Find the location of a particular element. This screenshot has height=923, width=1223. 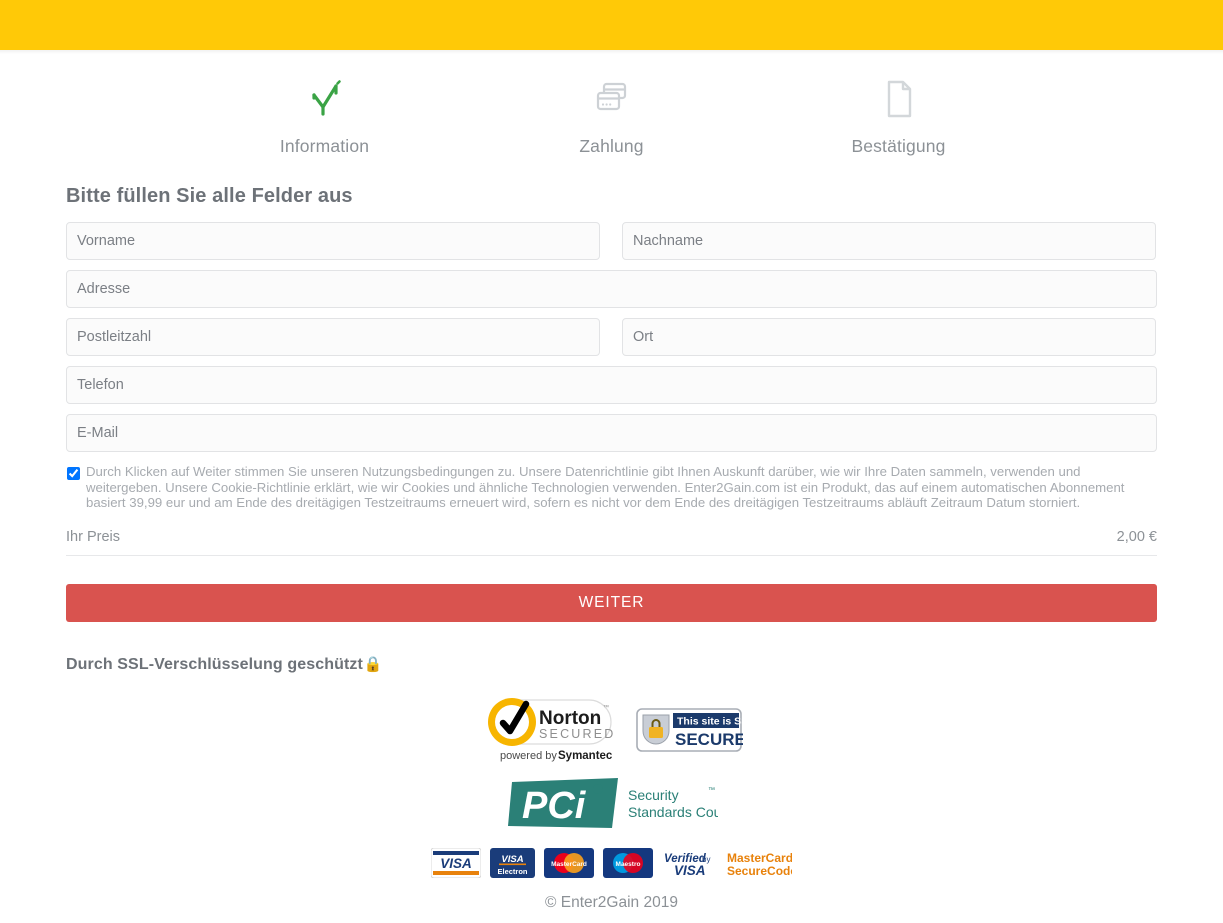

svg-text: SecureCode is located at coordinates (759, 871).